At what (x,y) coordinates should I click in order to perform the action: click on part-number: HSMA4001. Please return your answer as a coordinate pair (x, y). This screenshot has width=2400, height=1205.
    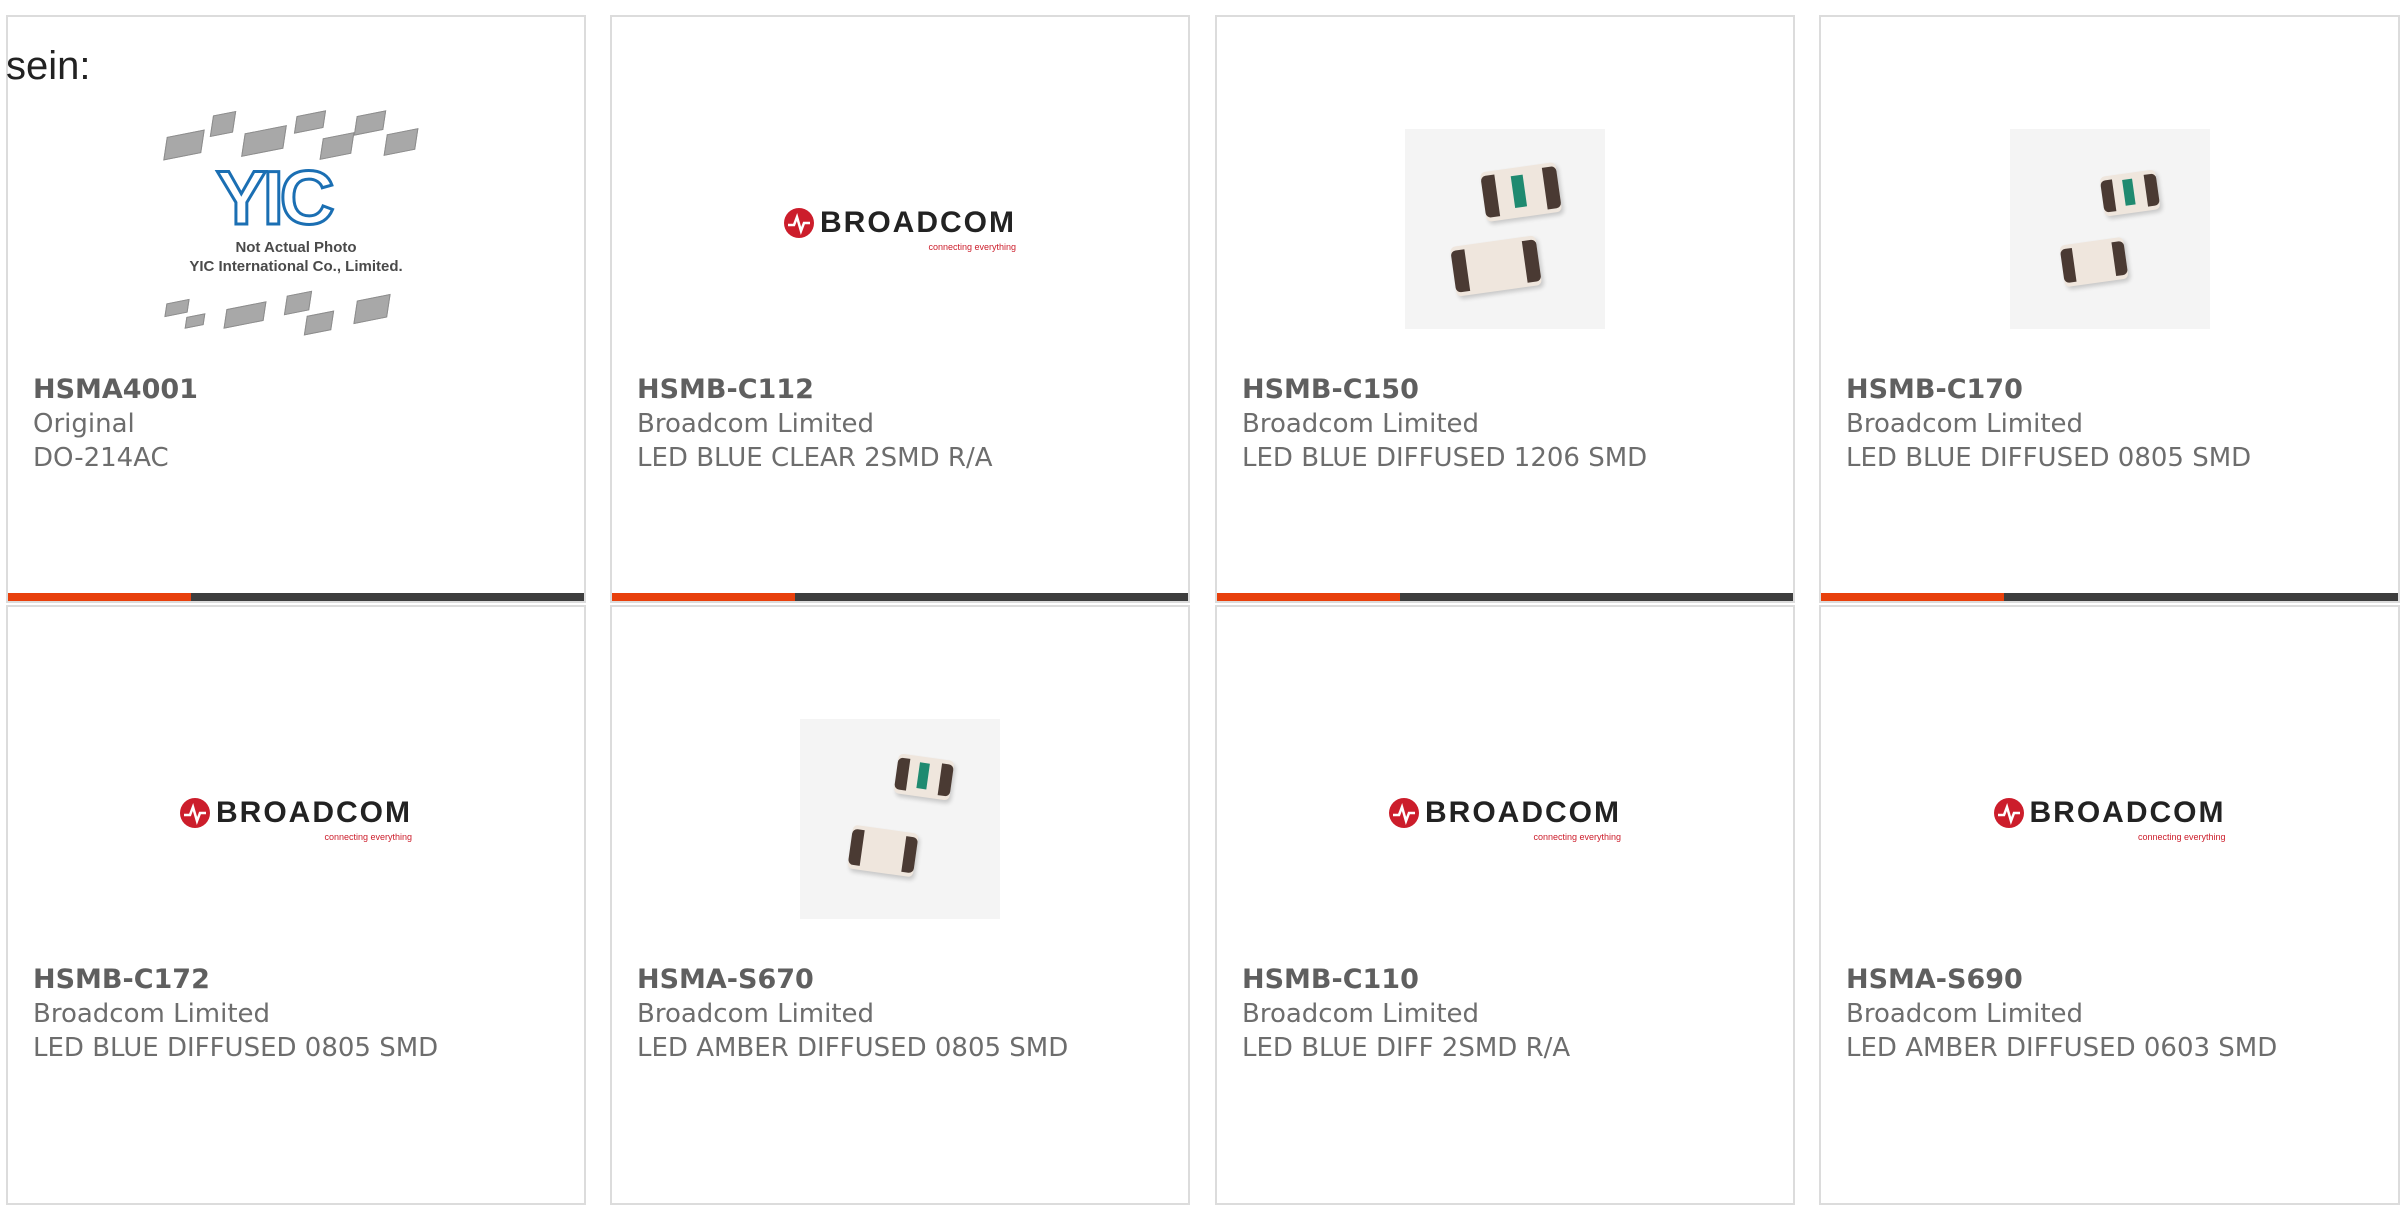
    Looking at the image, I should click on (115, 389).